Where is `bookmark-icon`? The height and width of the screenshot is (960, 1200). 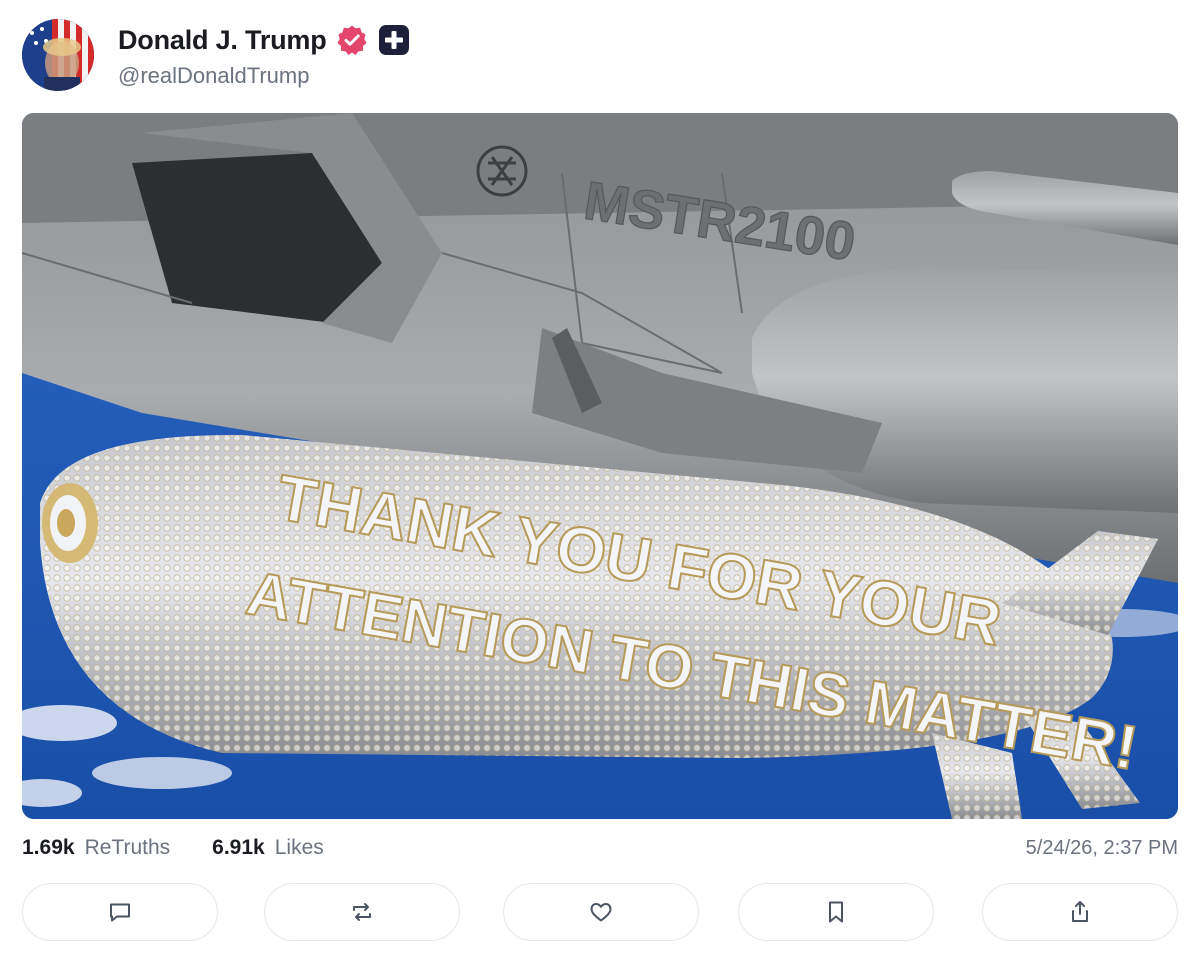 bookmark-icon is located at coordinates (836, 912).